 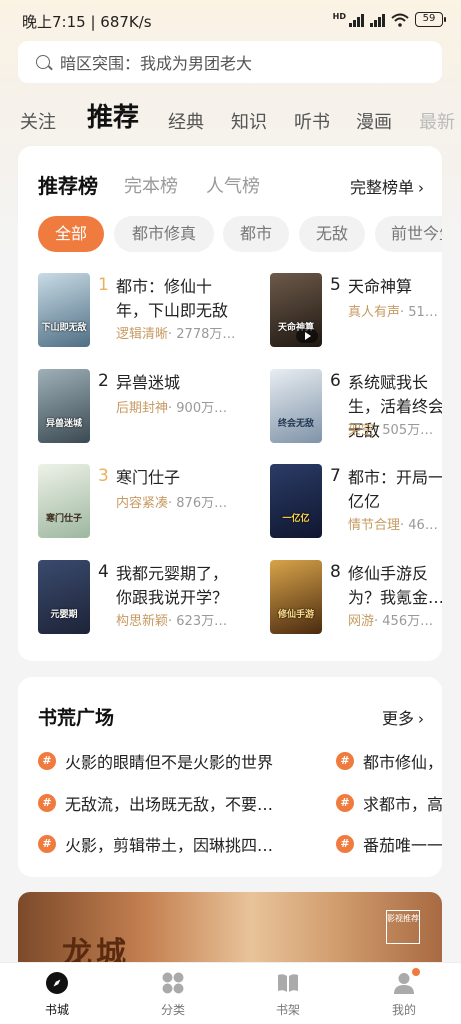 What do you see at coordinates (173, 994) in the screenshot?
I see `nav-category: 分类` at bounding box center [173, 994].